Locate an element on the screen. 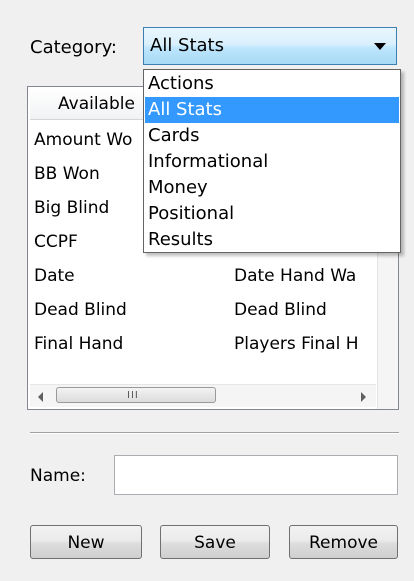  dropdown-option-money: Money is located at coordinates (272, 188).